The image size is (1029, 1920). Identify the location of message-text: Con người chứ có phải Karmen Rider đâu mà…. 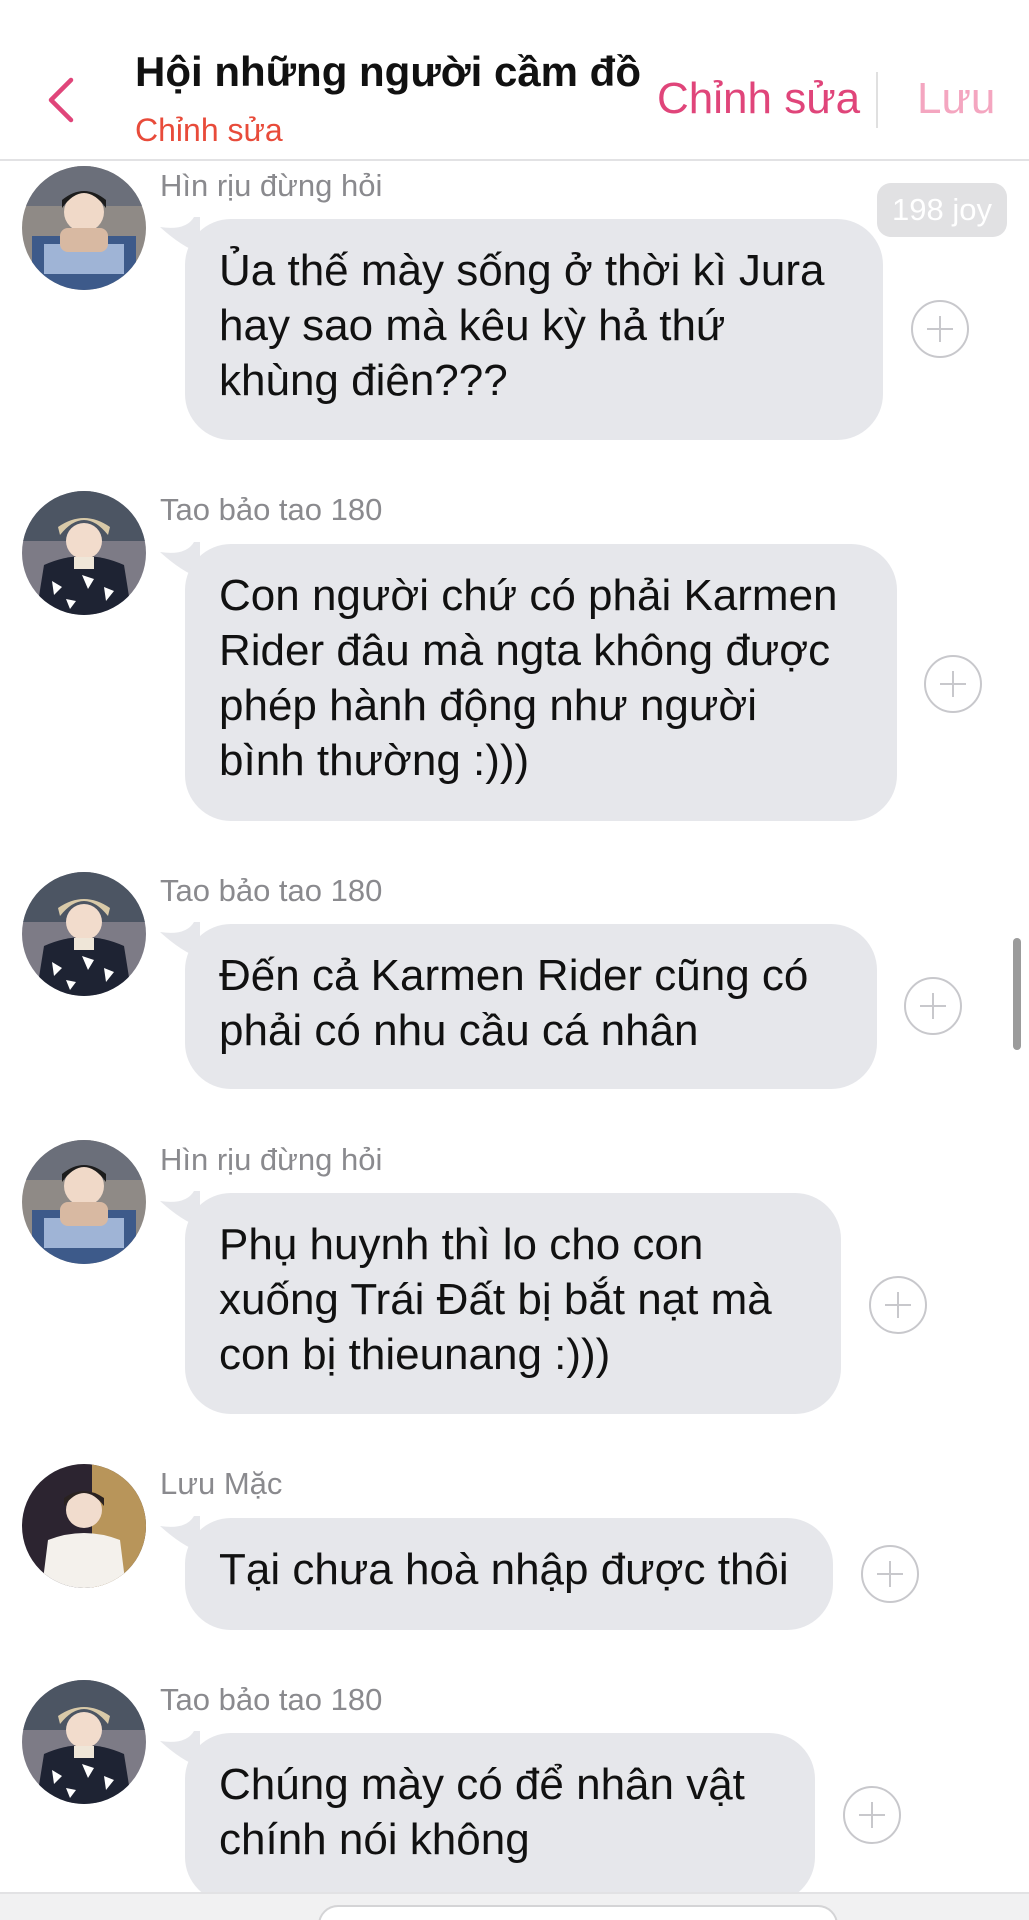
(541, 682).